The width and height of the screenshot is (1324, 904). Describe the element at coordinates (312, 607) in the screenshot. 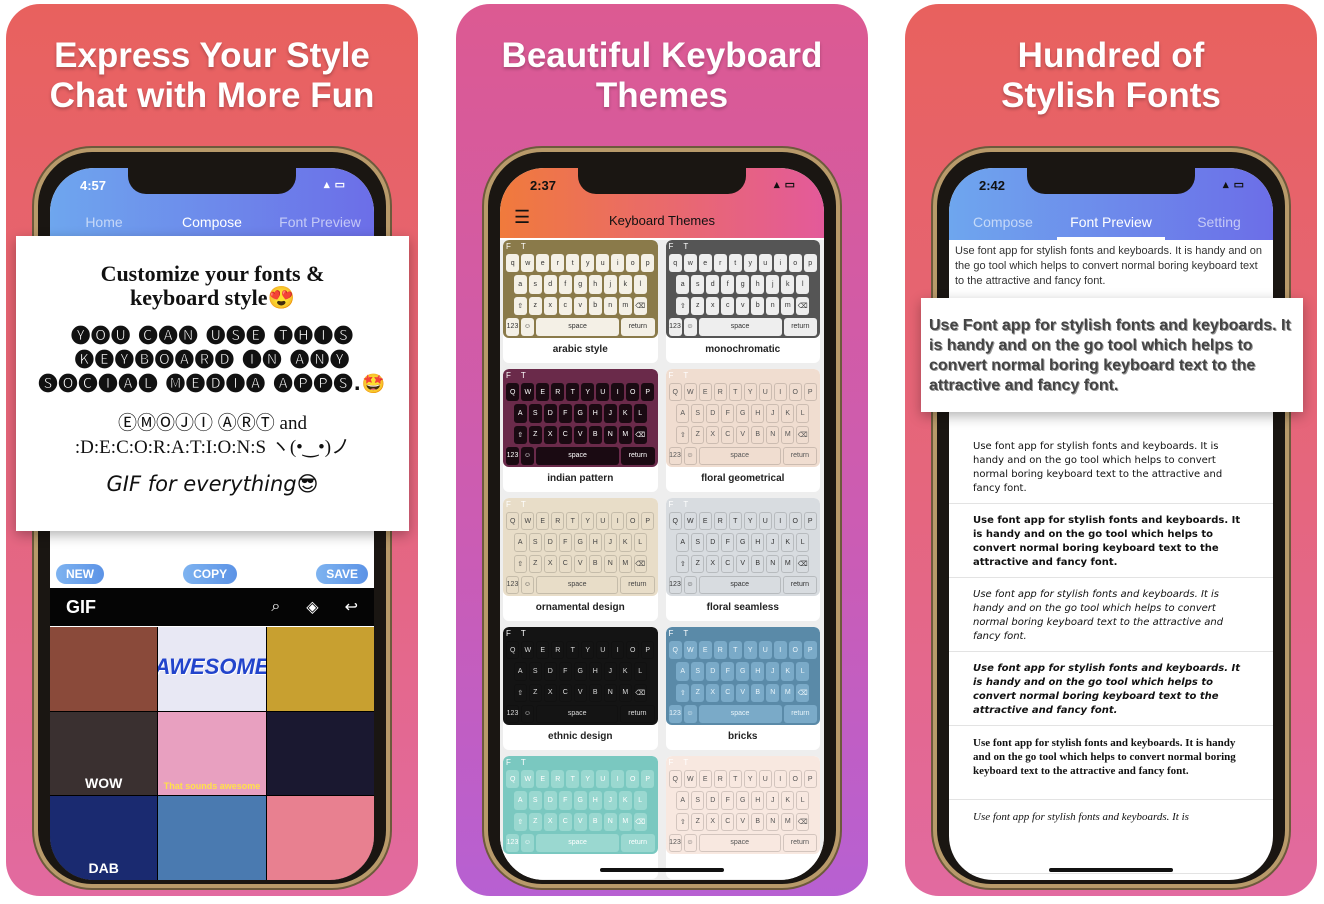

I see `tag-icon: ◈` at that location.